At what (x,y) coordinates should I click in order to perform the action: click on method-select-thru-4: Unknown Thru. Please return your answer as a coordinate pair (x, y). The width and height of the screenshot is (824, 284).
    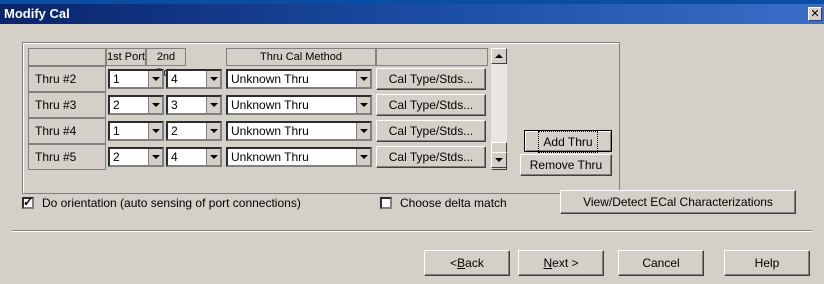
    Looking at the image, I should click on (299, 131).